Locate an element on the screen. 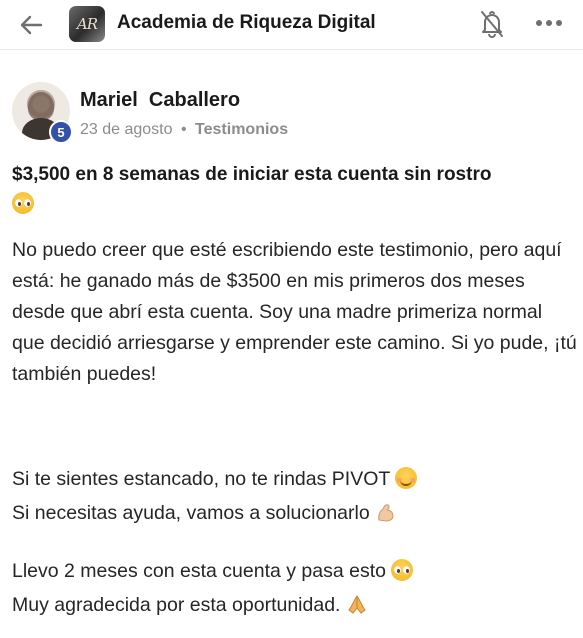  more-horizontal-icon is located at coordinates (549, 23).